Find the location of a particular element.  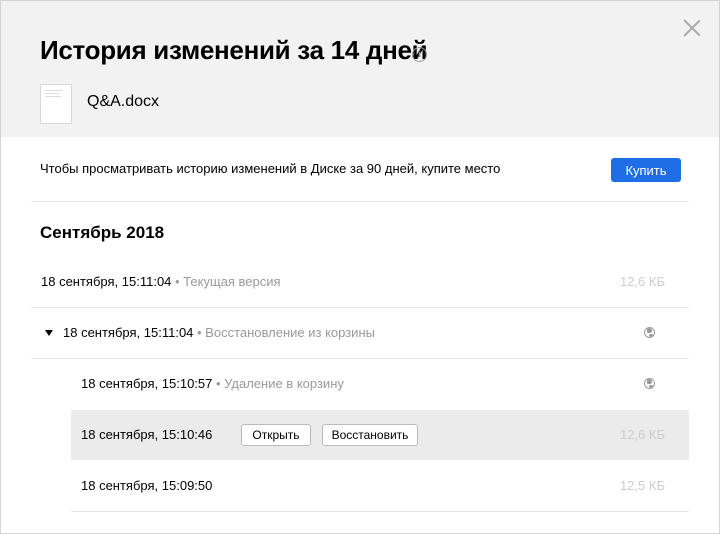

docx-file-icon is located at coordinates (56, 104).